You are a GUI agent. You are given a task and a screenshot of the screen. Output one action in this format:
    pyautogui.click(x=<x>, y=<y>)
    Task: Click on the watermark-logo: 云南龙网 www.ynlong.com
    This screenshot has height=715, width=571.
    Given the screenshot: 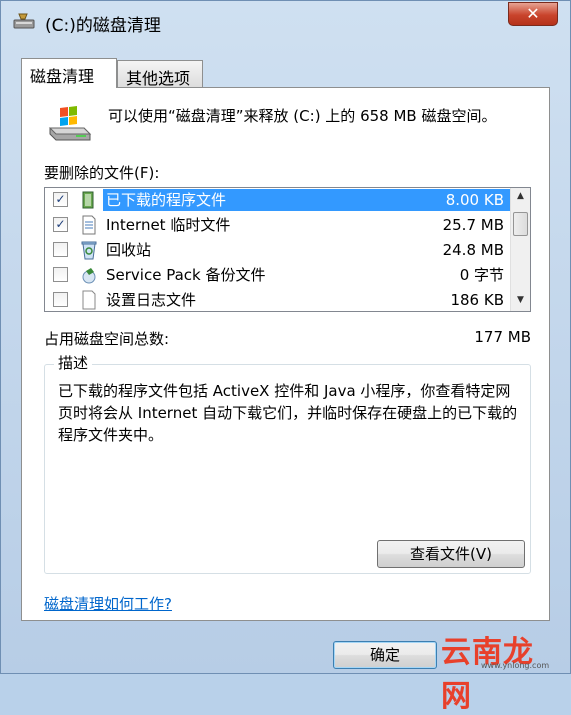 What is the action you would take?
    pyautogui.click(x=502, y=670)
    